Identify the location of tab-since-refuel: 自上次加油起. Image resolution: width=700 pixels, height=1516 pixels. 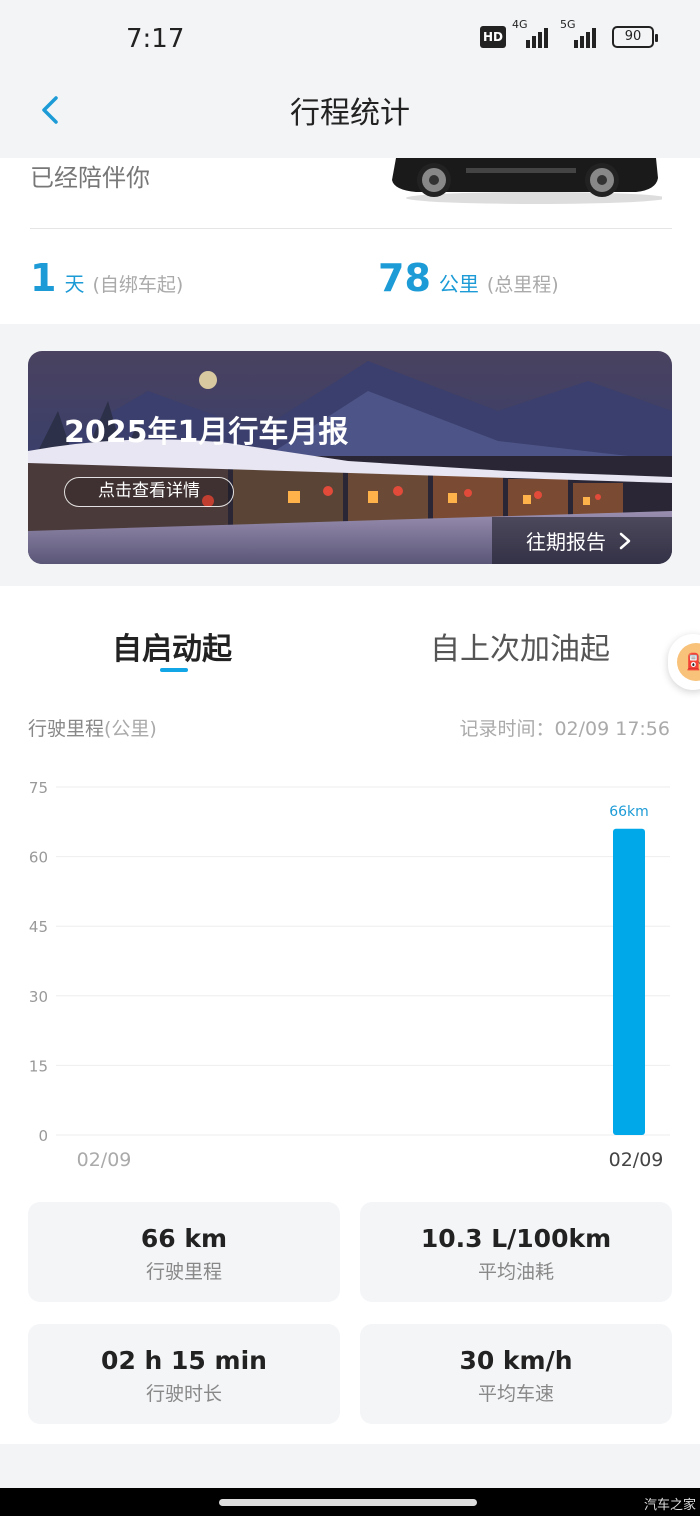
(520, 646).